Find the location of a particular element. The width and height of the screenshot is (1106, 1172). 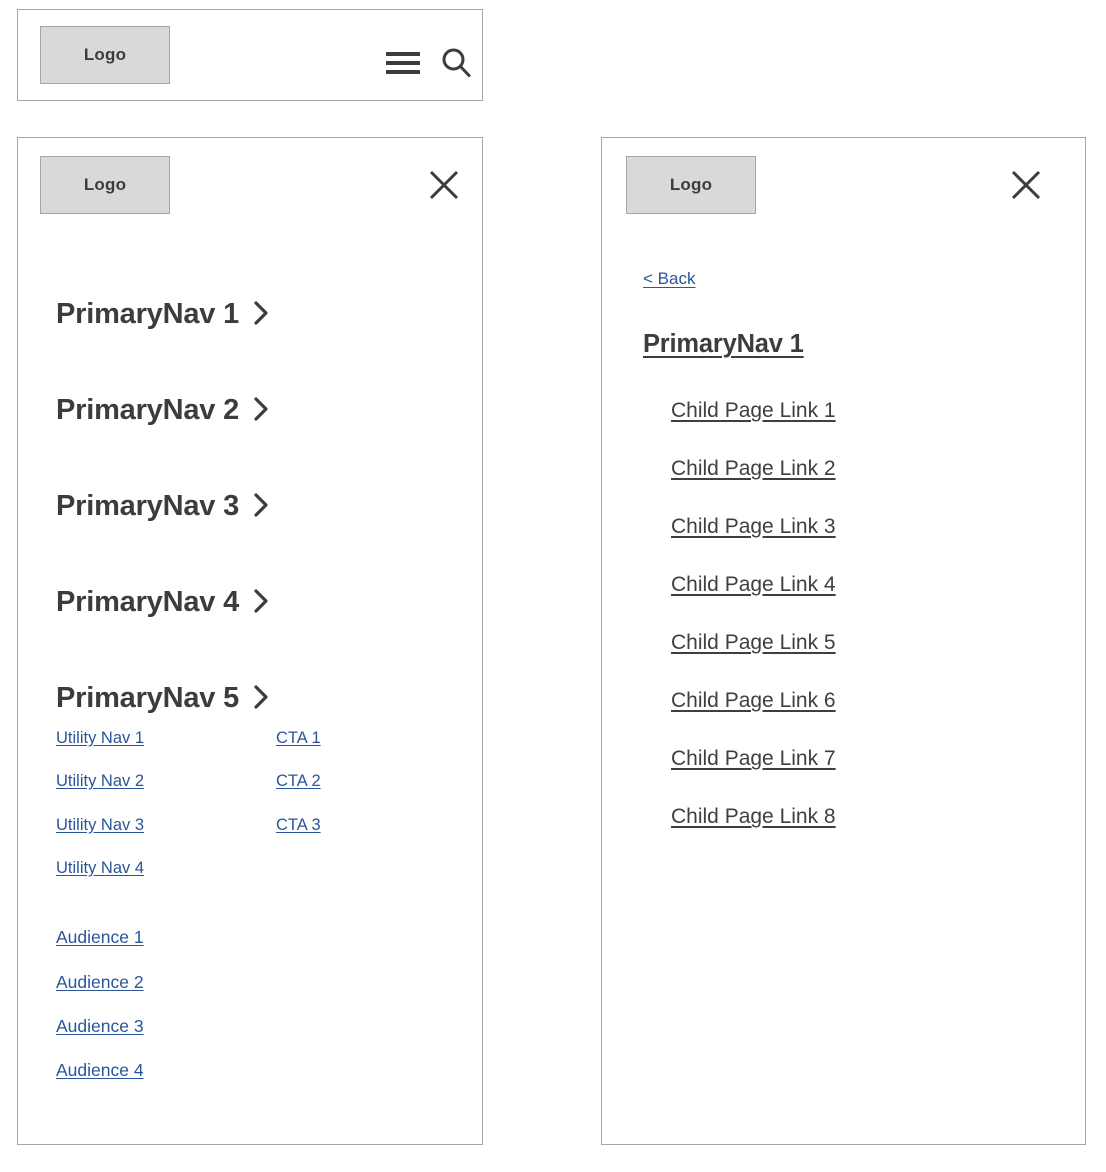

collapsed-header-bar: Logo is located at coordinates (250, 55).